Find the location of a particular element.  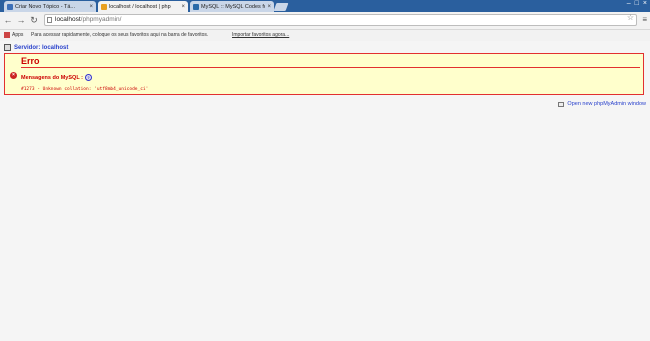

mysql-message-label: Mensagens do MySQL : ? is located at coordinates (56, 77).